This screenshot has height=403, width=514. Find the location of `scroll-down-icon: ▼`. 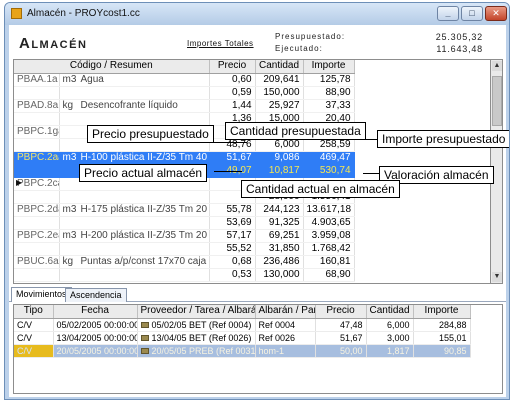

scroll-down-icon: ▼ is located at coordinates (497, 277).